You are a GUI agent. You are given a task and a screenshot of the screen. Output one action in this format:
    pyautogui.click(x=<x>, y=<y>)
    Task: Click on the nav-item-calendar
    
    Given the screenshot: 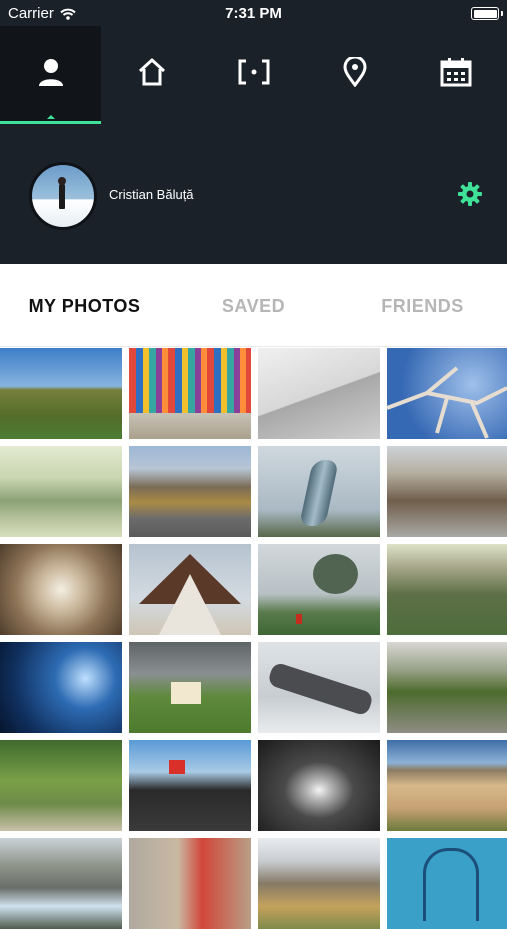 What is the action you would take?
    pyautogui.click(x=456, y=75)
    